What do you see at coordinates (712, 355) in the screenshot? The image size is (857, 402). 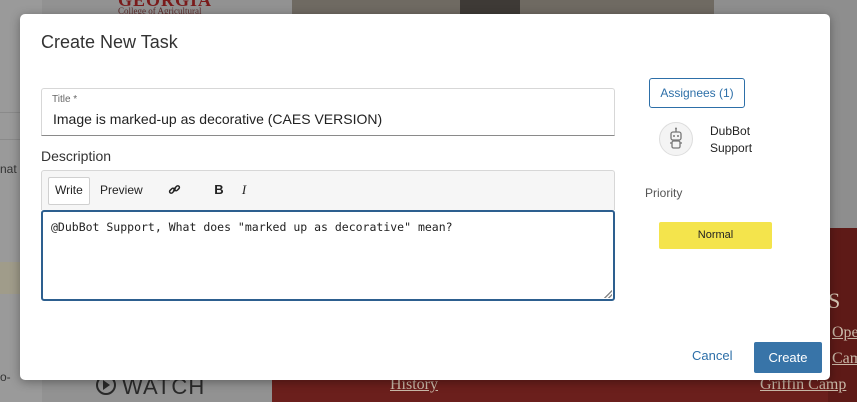 I see `cancel-button: Cancel` at bounding box center [712, 355].